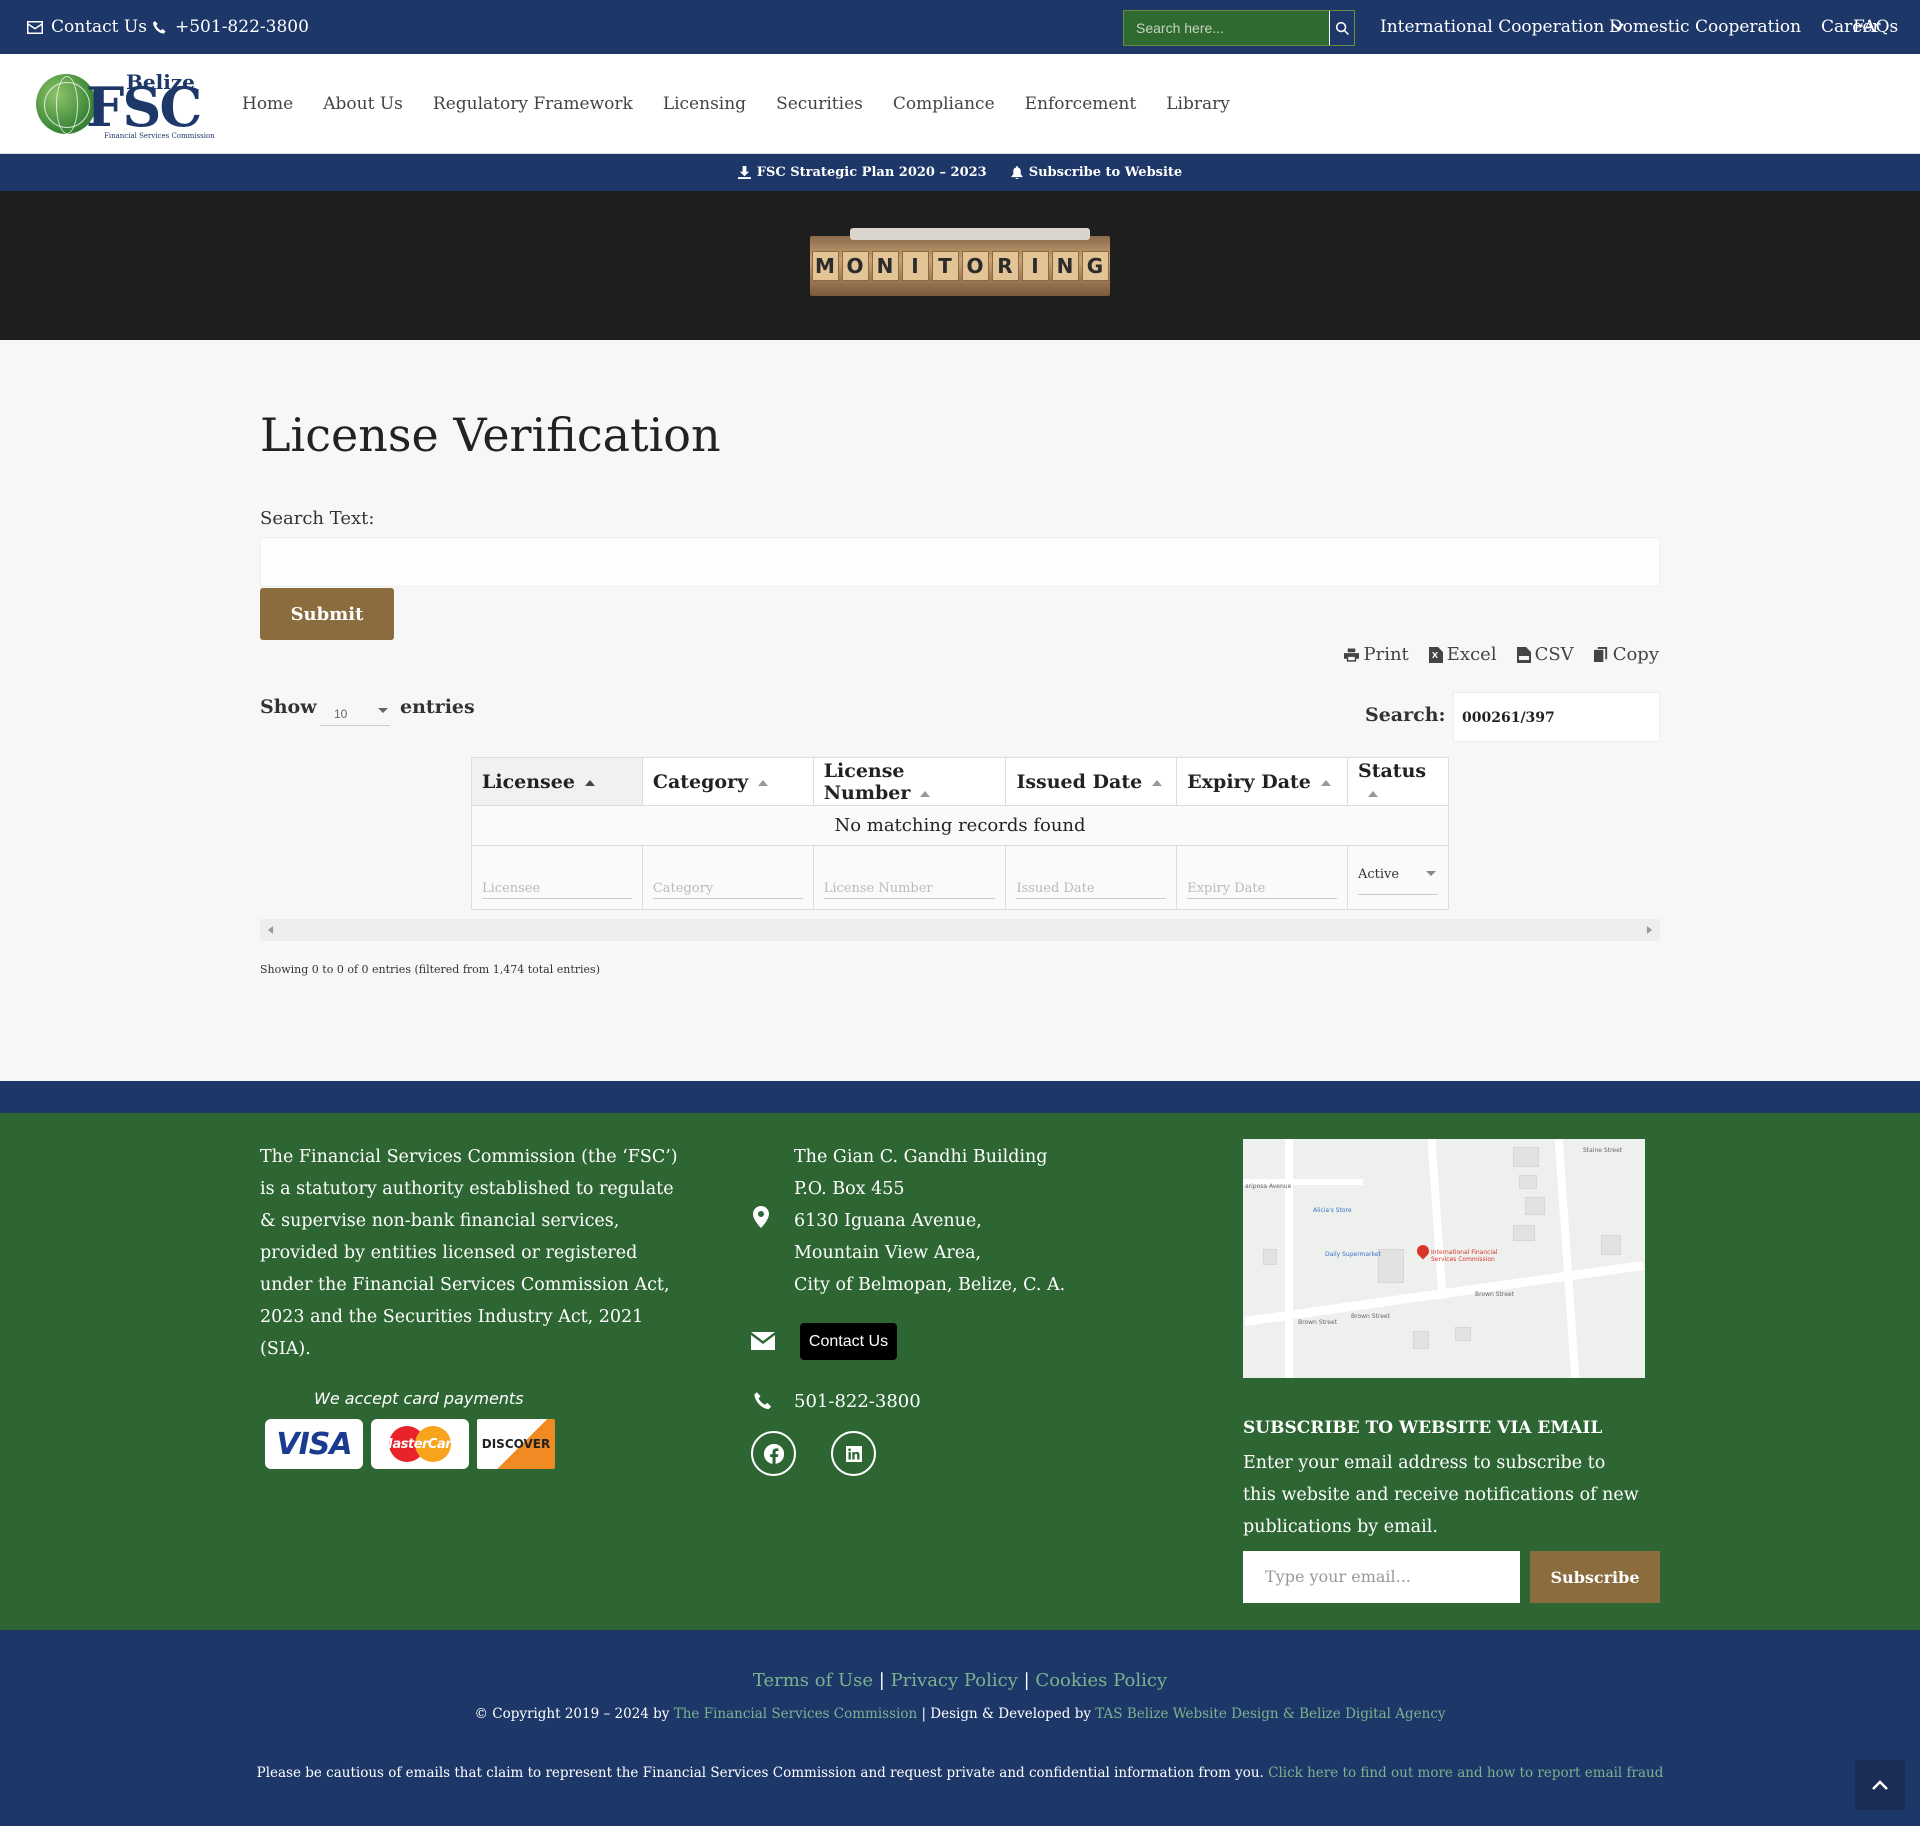 This screenshot has height=1826, width=1920. I want to click on excel-button: Excel, so click(1462, 654).